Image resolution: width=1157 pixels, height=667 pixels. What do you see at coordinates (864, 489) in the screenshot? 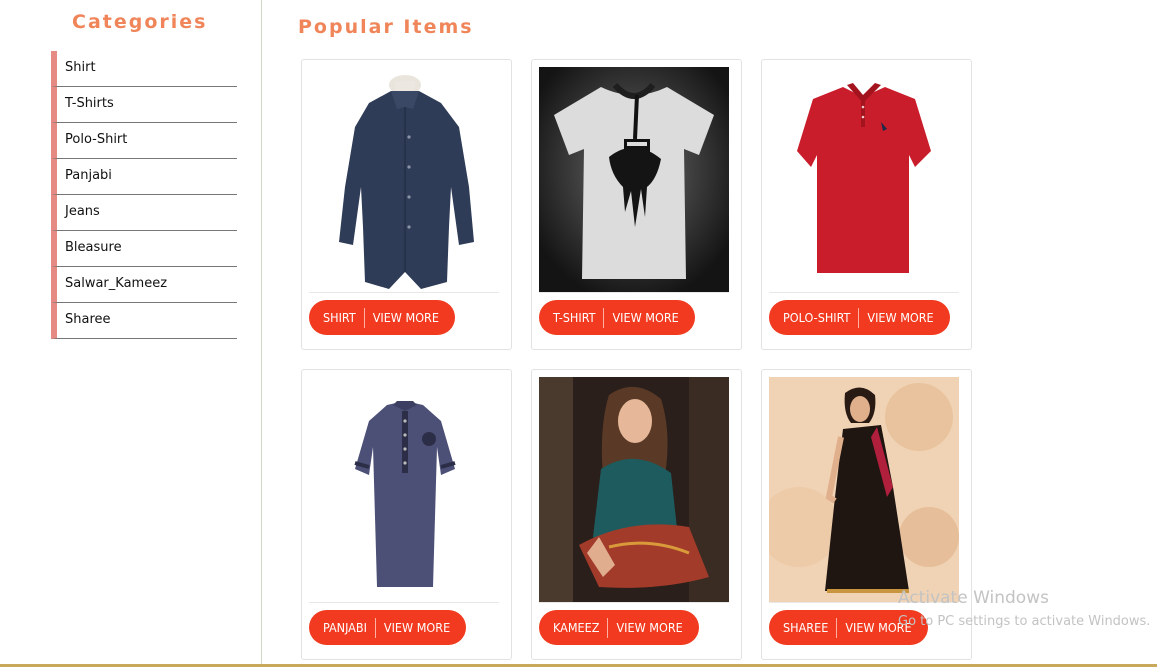
I see `product-image-sharee` at bounding box center [864, 489].